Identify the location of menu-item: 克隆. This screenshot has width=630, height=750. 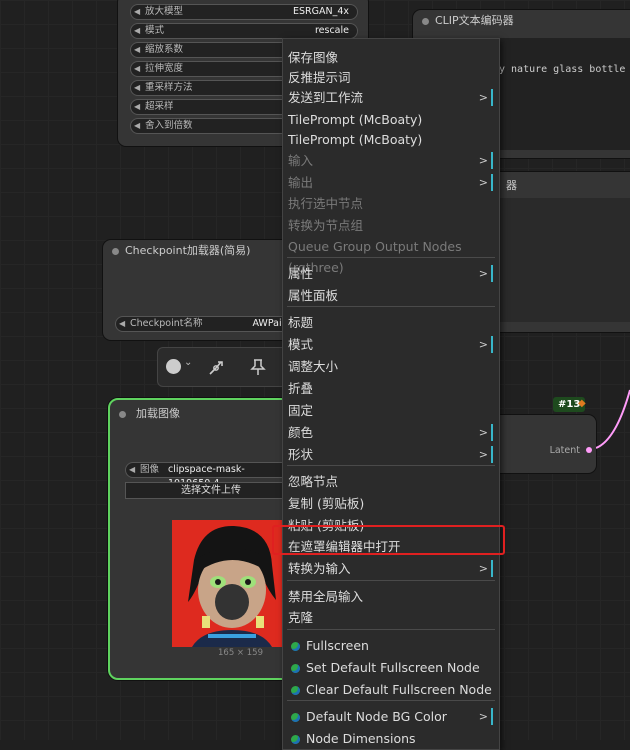
(391, 617).